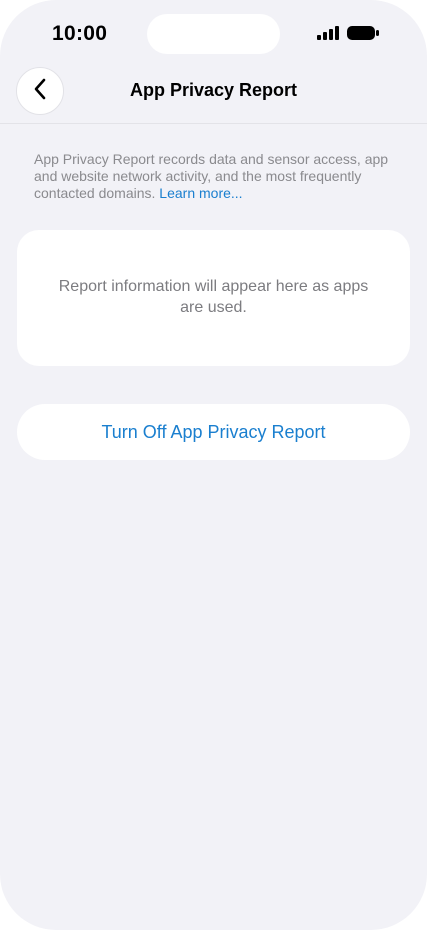  What do you see at coordinates (80, 33) in the screenshot?
I see `status-time: 10:00` at bounding box center [80, 33].